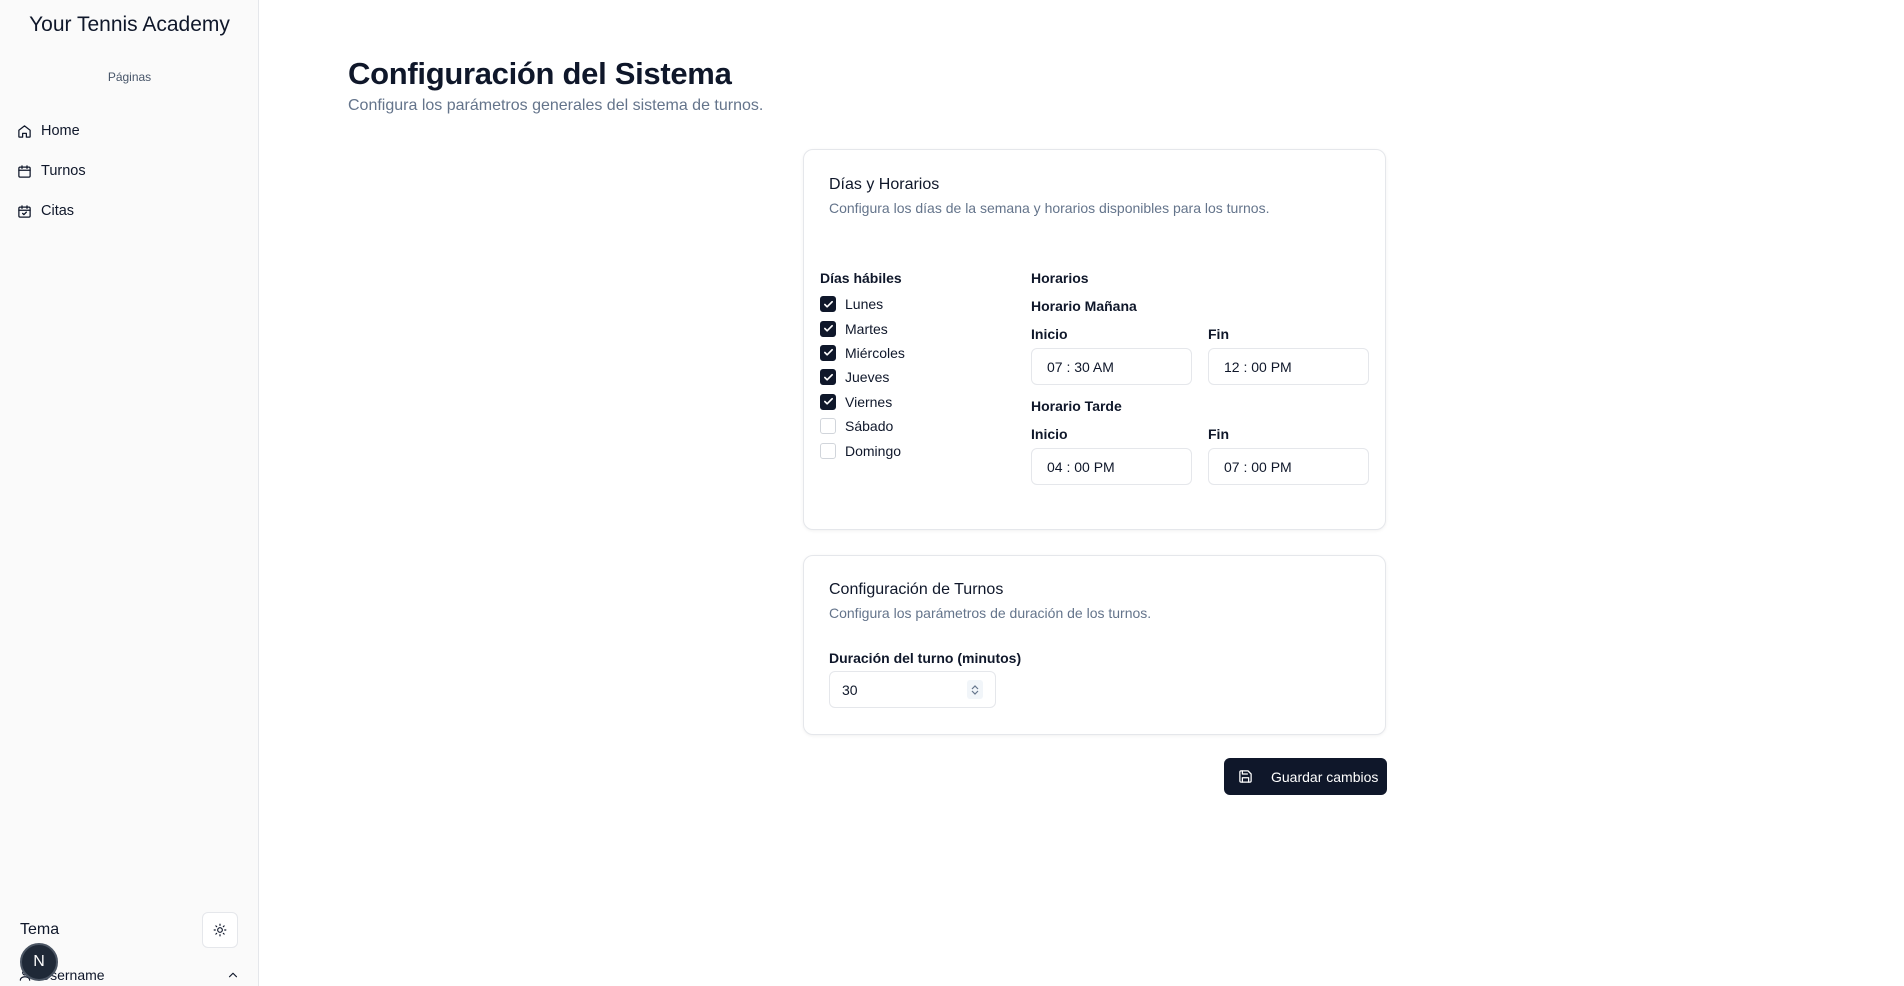 This screenshot has height=986, width=1904. What do you see at coordinates (1111, 466) in the screenshot?
I see `afternoon-start-input: 04 : 00 PM` at bounding box center [1111, 466].